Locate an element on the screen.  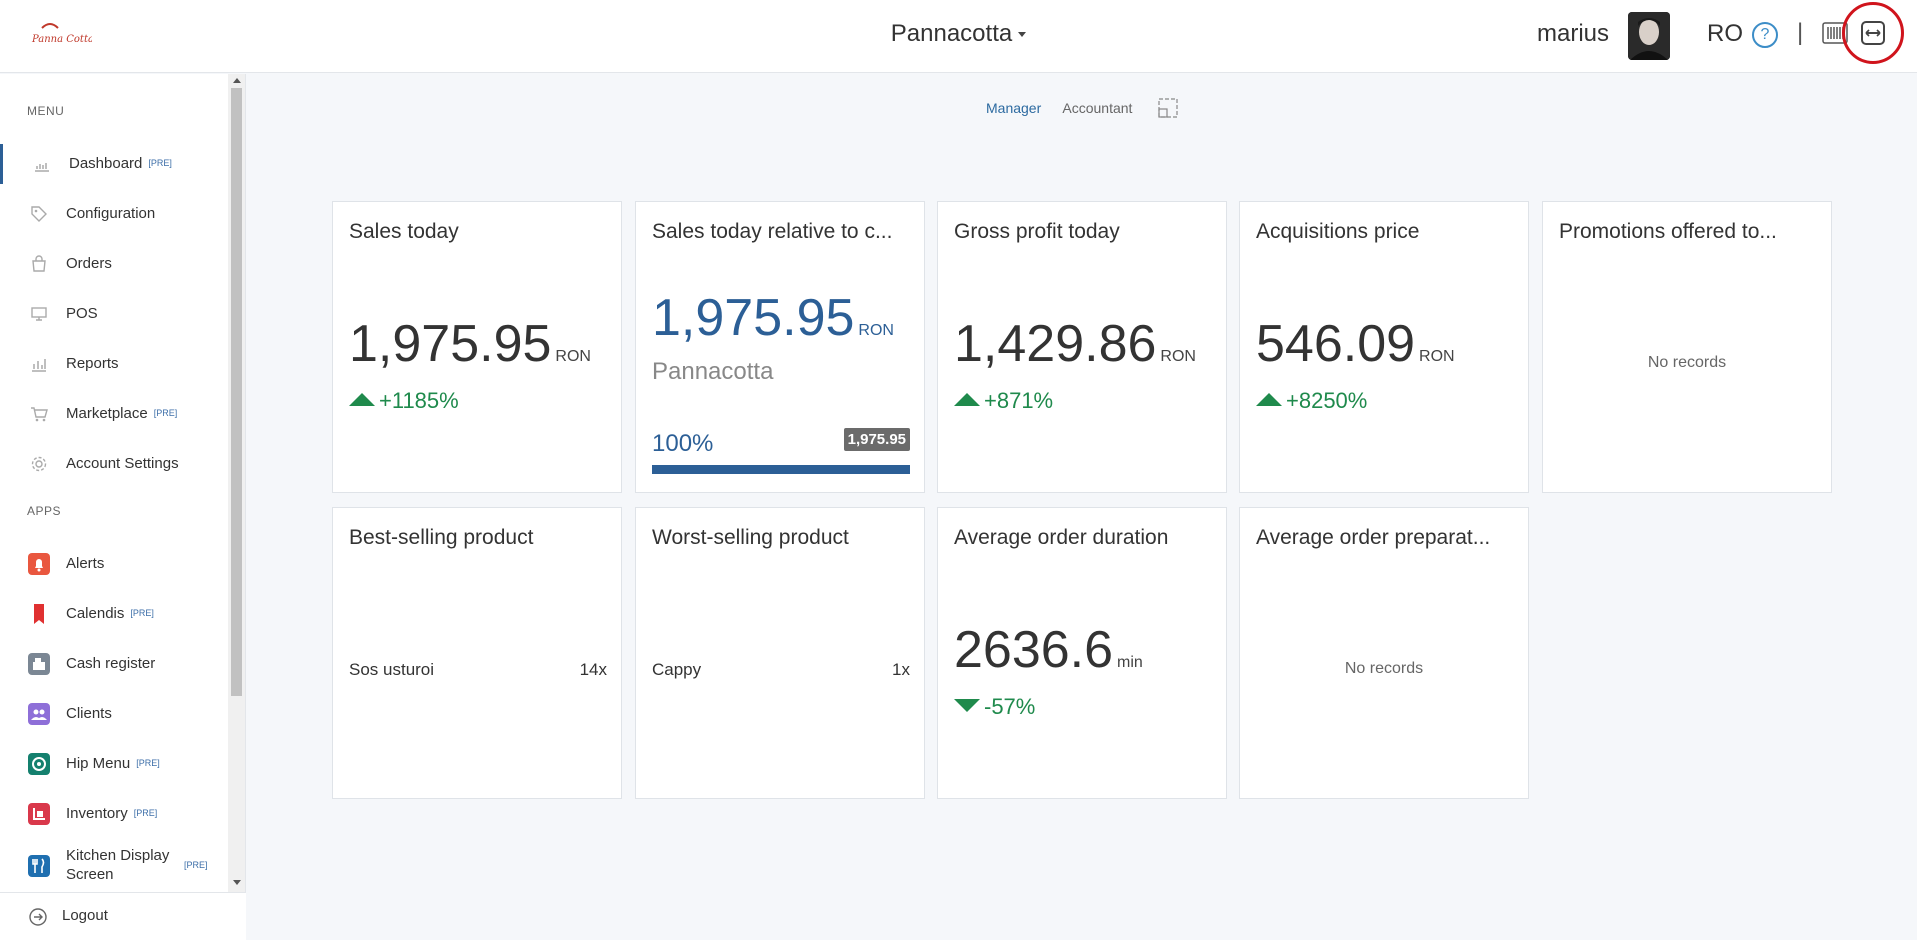
sidebar-item-configuration: Configuration is located at coordinates (114, 214).